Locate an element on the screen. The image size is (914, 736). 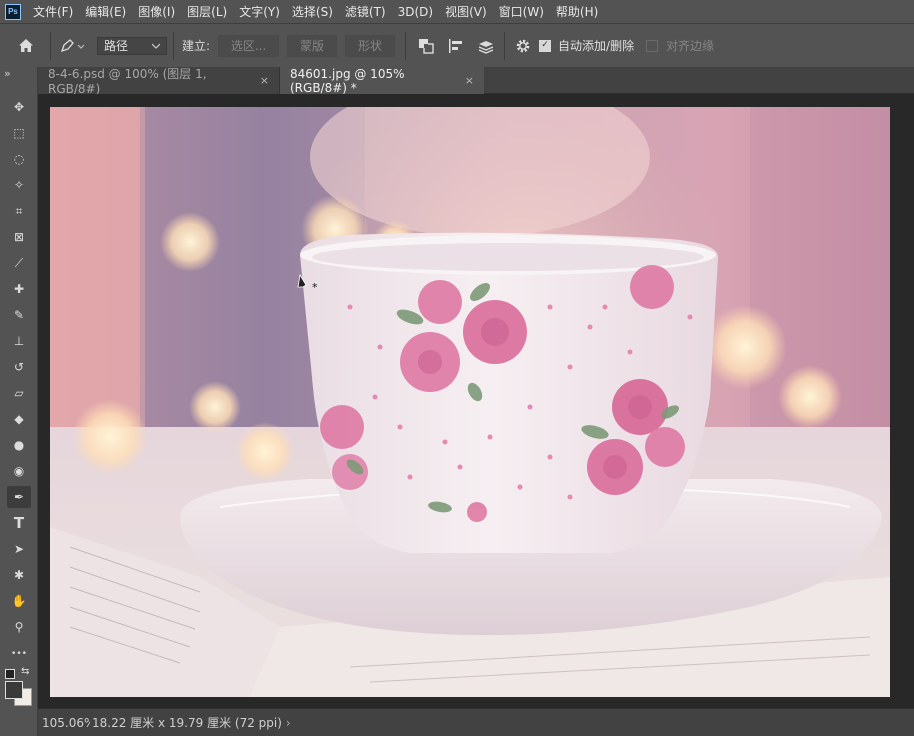
tab-8-4-6-psd: 8-4-6.psd @ 100% (图层 1, RGB/8#) × is located at coordinates (159, 81).